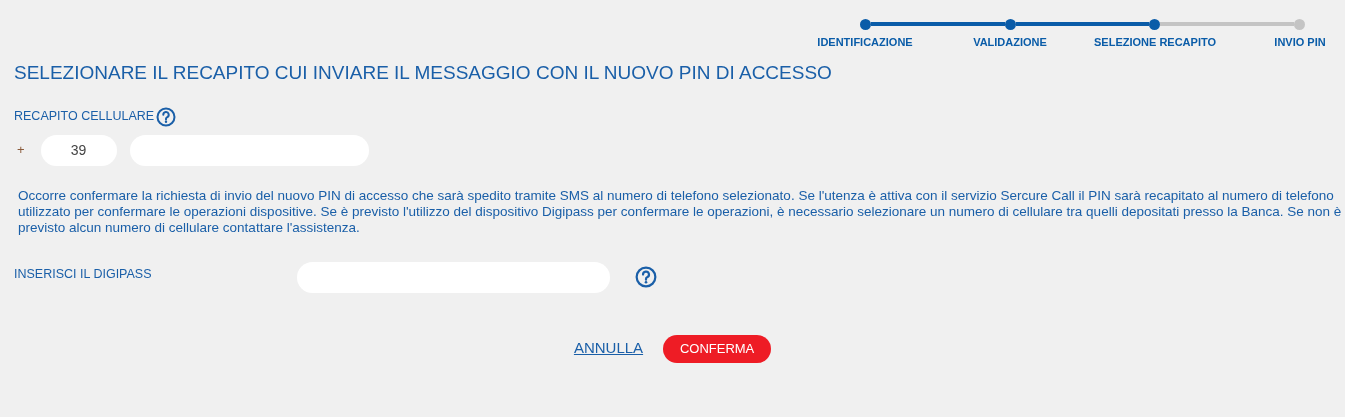 The image size is (1345, 417). Describe the element at coordinates (423, 72) in the screenshot. I see `page-title: SELEZIONARE IL RECAPITO CUI INVIARE IL MESSAGGIO CON IL NUOVO PIN DI ACCESSO` at that location.